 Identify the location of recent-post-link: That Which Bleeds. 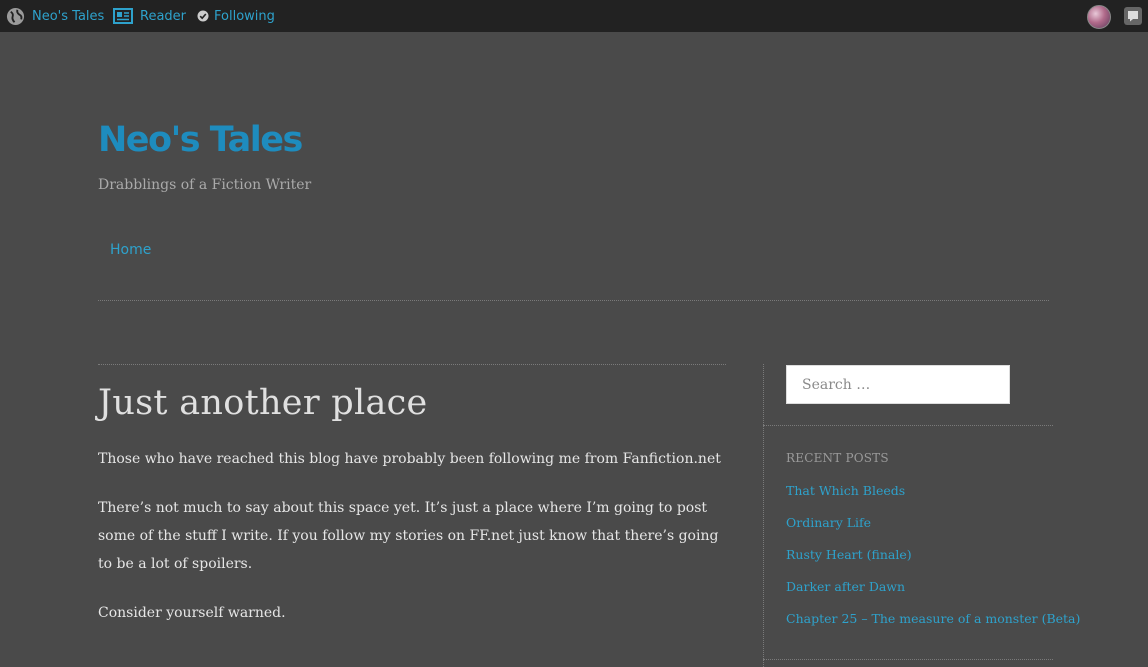
(845, 490).